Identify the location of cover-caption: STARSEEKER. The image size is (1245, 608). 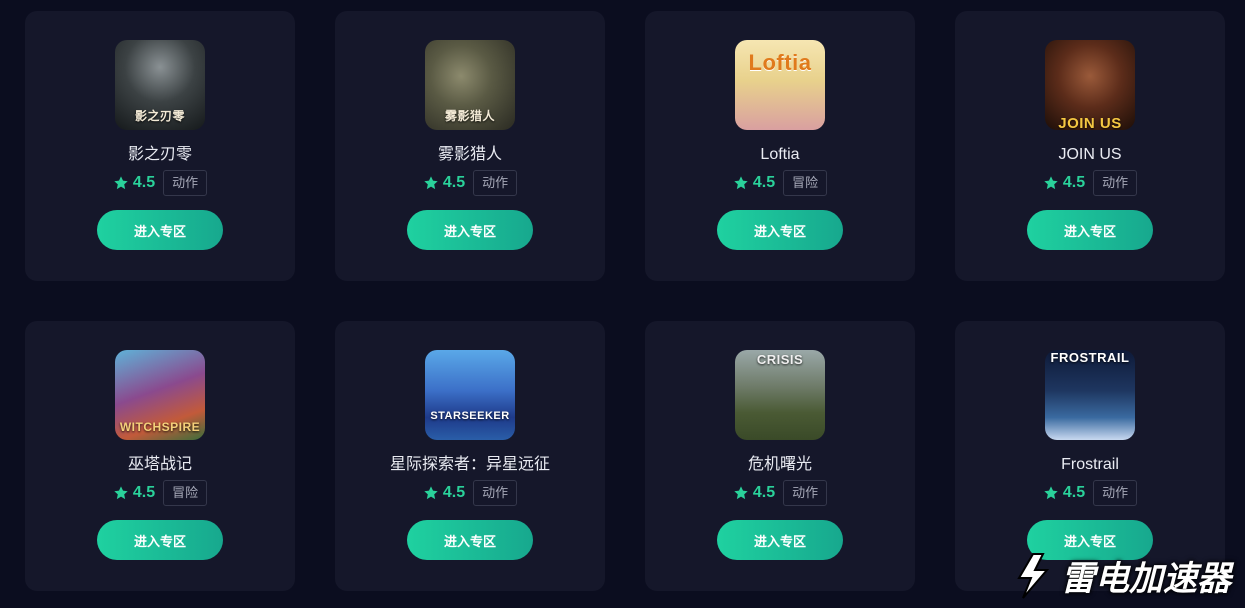
(470, 416).